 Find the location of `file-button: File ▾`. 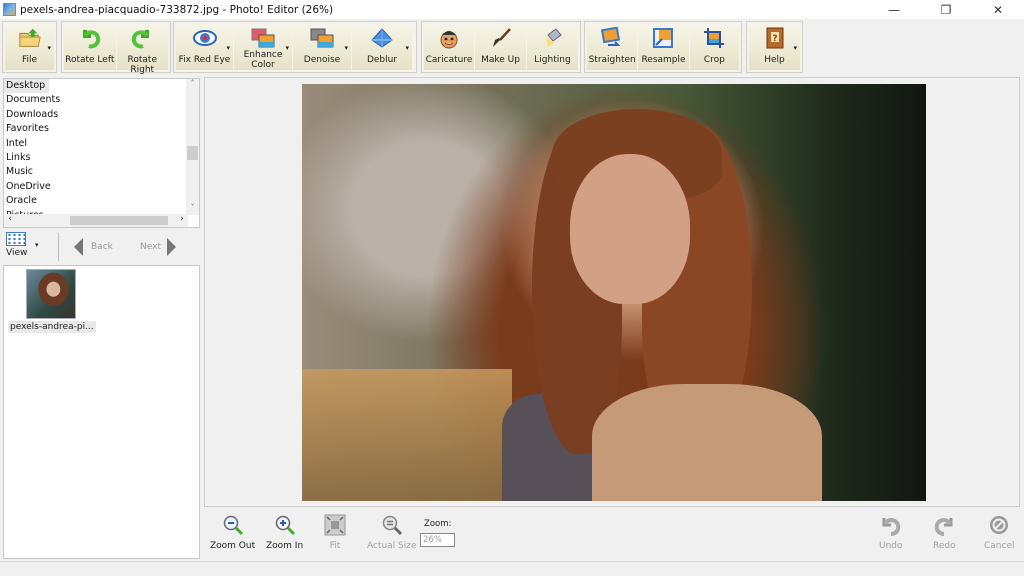

file-button: File ▾ is located at coordinates (29, 47).